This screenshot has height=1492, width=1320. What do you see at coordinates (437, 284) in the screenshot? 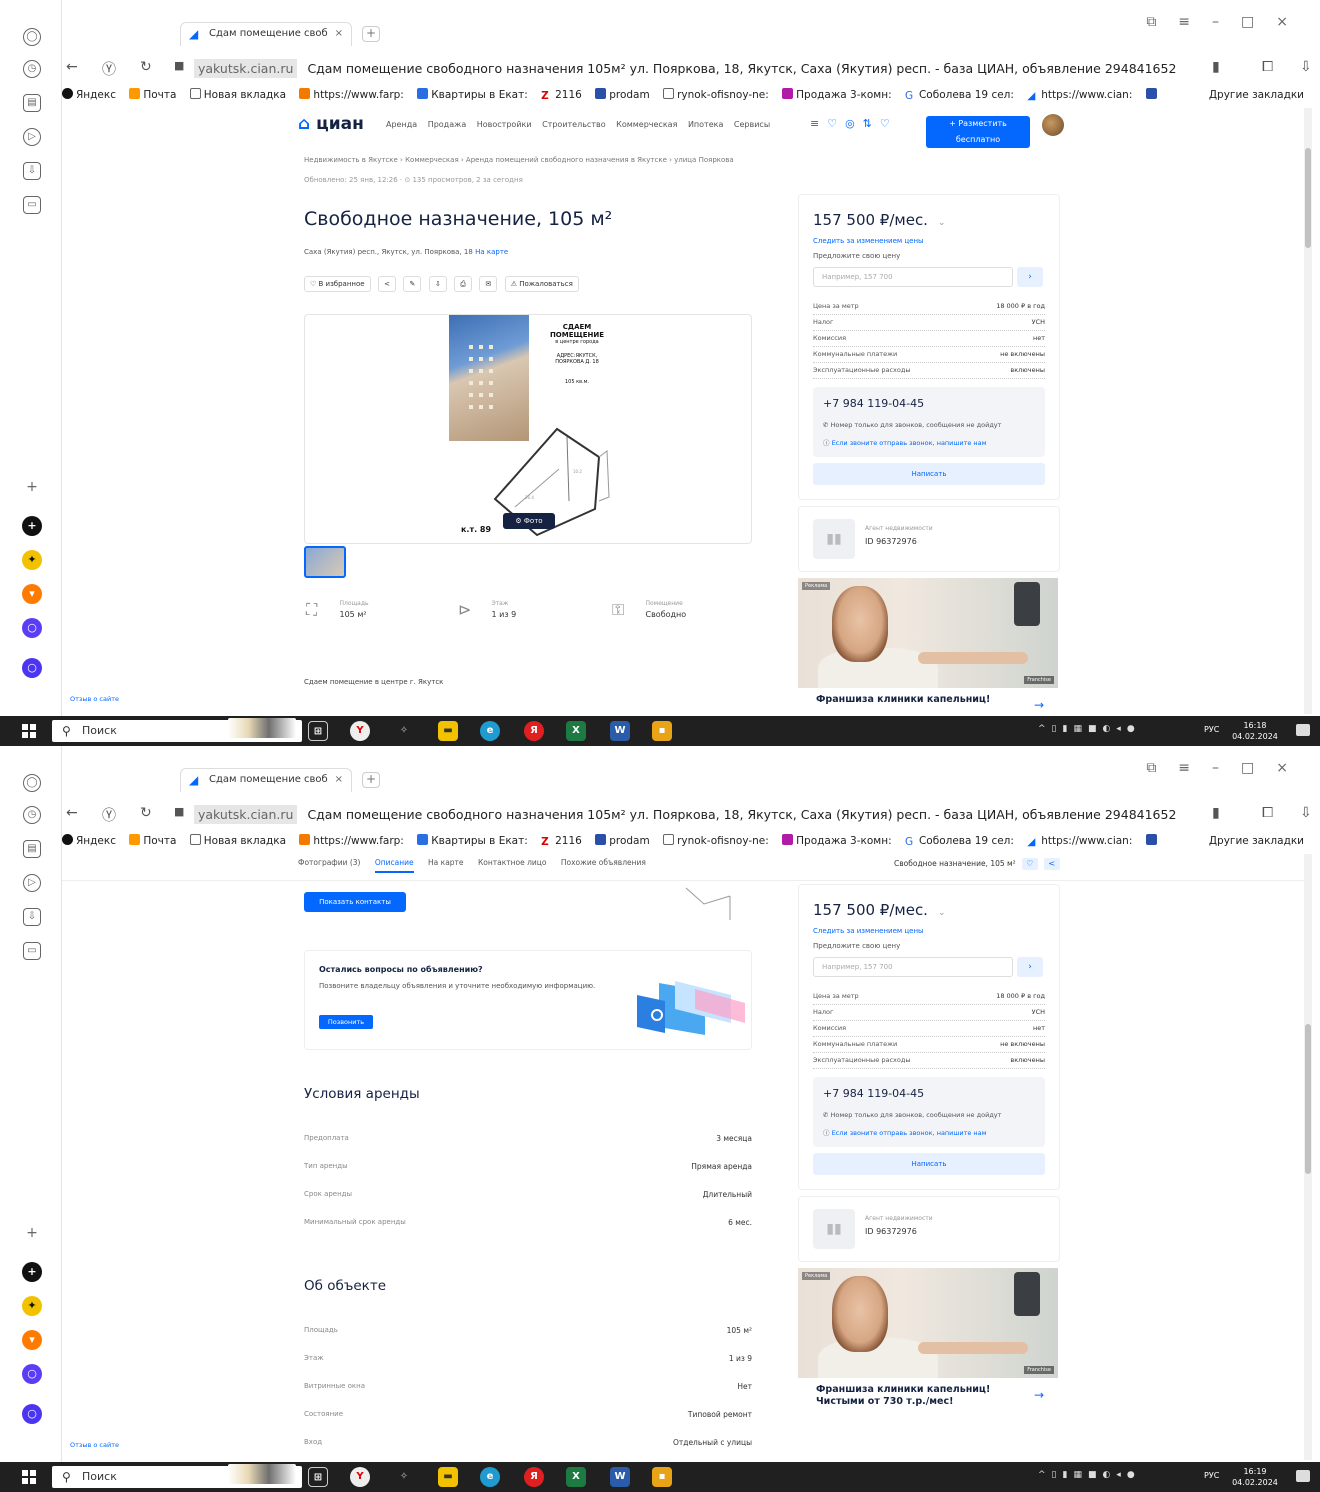
I see `download-button: ⇩` at bounding box center [437, 284].